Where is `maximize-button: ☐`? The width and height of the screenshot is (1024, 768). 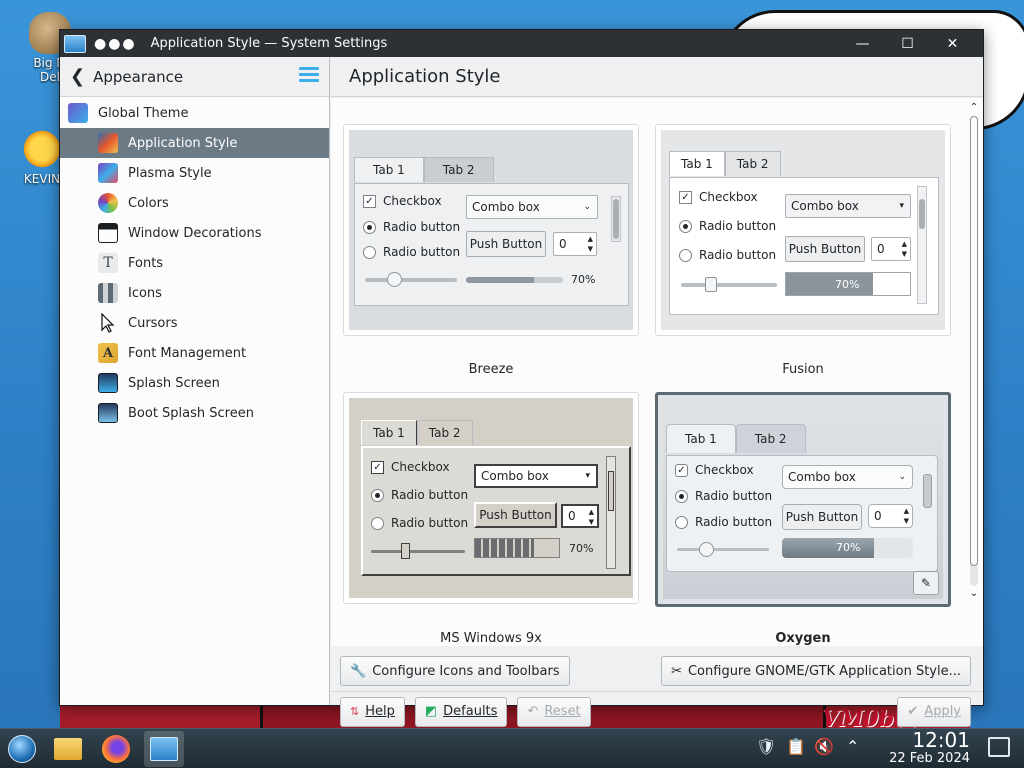
maximize-button: ☐ is located at coordinates (907, 43).